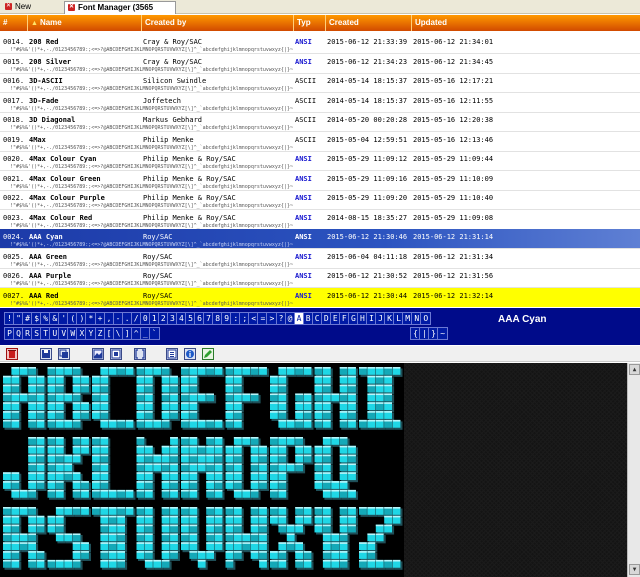  What do you see at coordinates (367, 237) in the screenshot?
I see `cell-created: 2015-06-12 21:30:46` at bounding box center [367, 237].